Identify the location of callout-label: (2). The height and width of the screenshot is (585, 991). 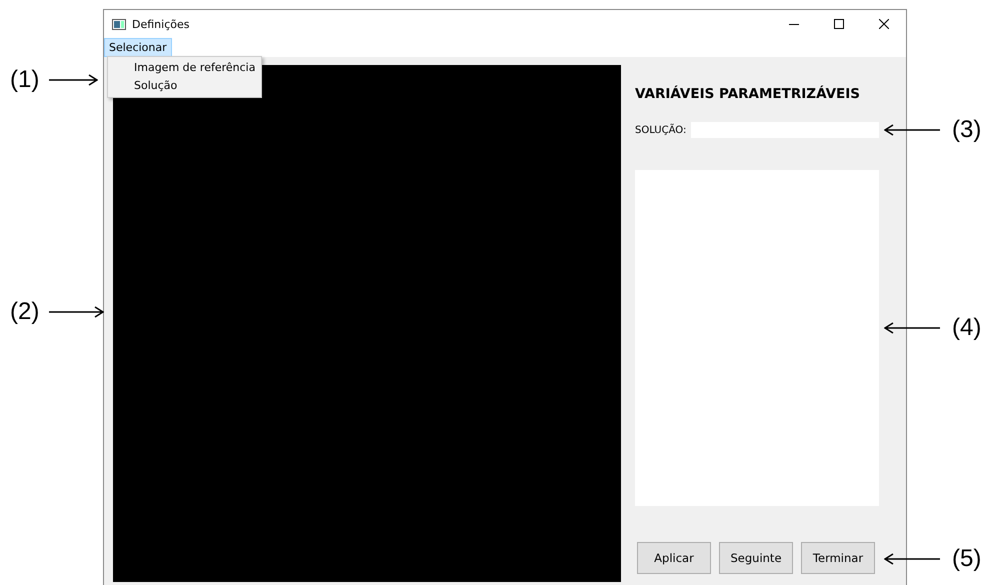
(25, 312).